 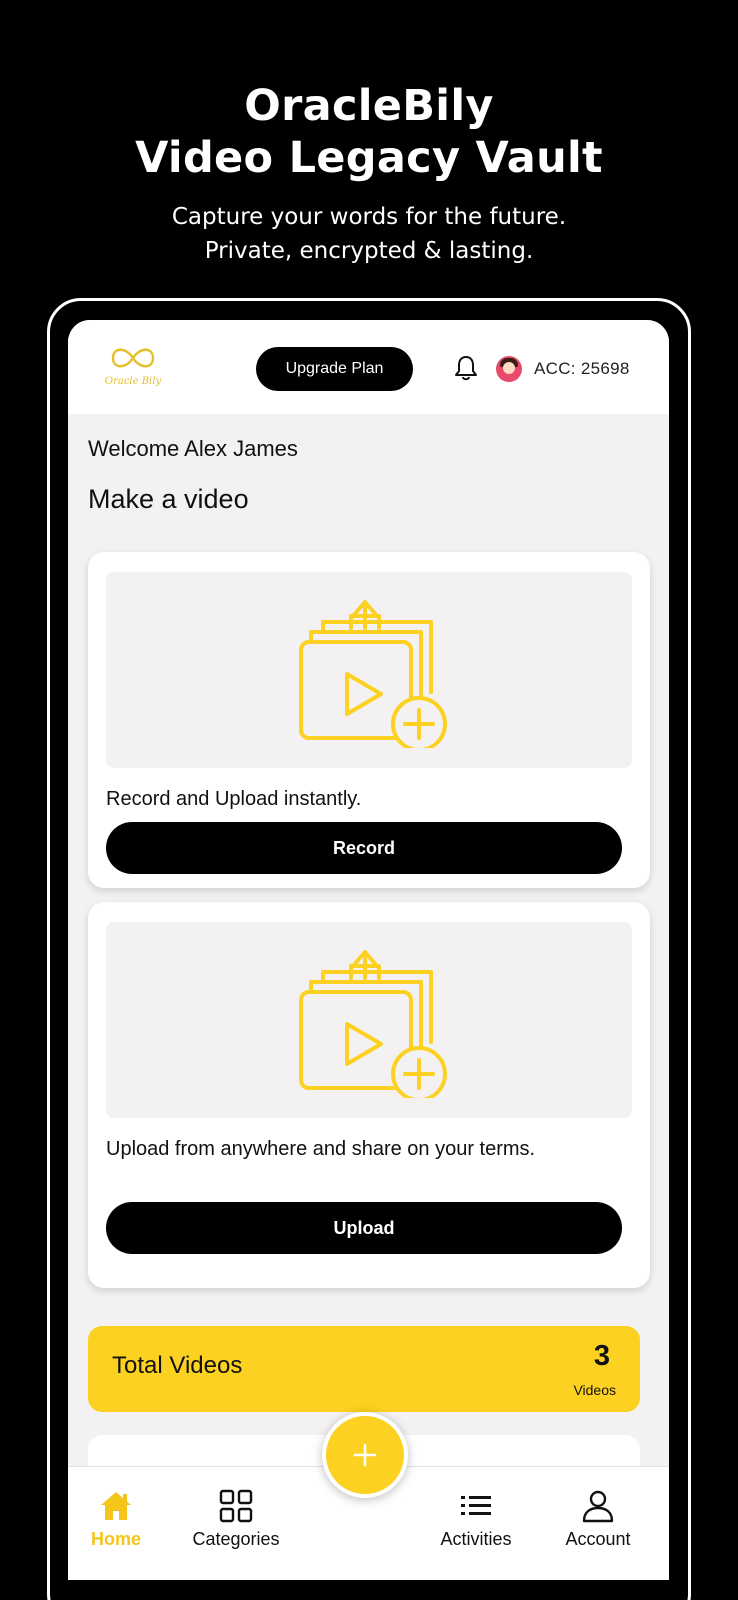 What do you see at coordinates (369, 132) in the screenshot?
I see `promo-title: OracleBily Video Legacy Vault` at bounding box center [369, 132].